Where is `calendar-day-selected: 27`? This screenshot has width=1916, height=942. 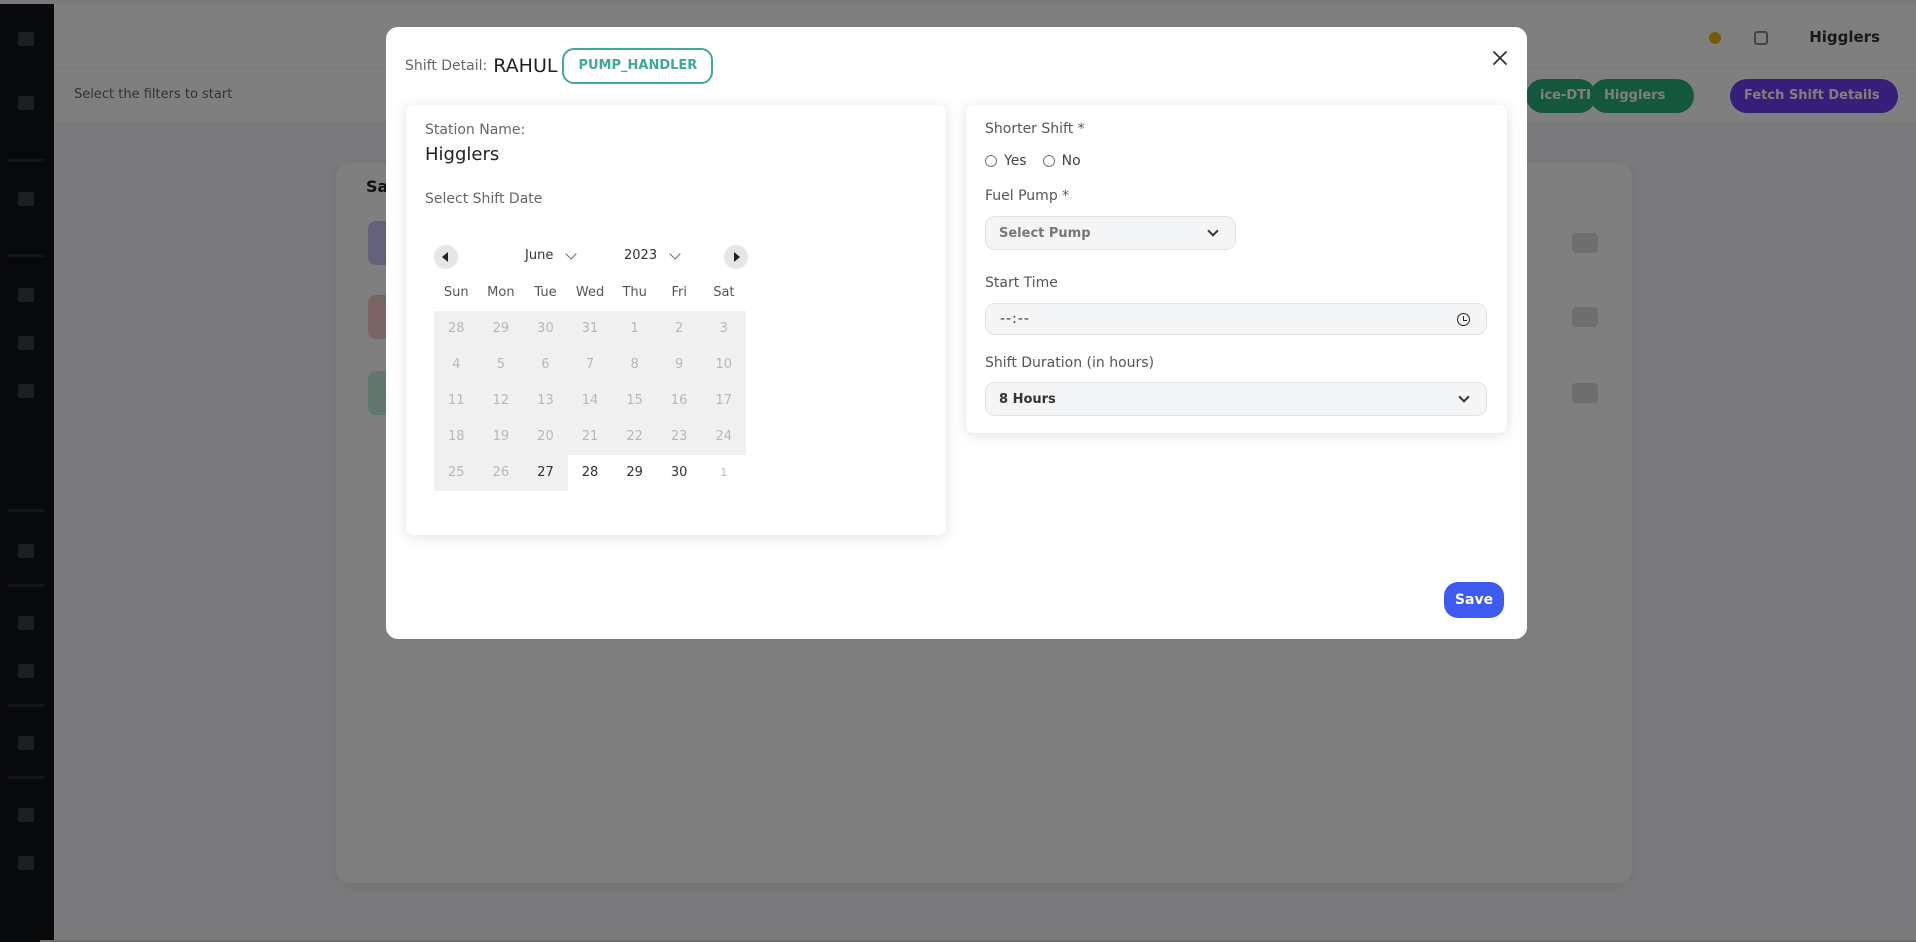 calendar-day-selected: 27 is located at coordinates (545, 473).